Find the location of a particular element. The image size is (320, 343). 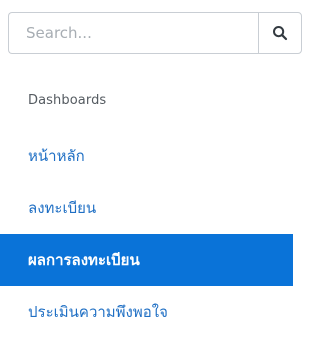

sidebar-item-register: ลงทะเบียน is located at coordinates (154, 208).